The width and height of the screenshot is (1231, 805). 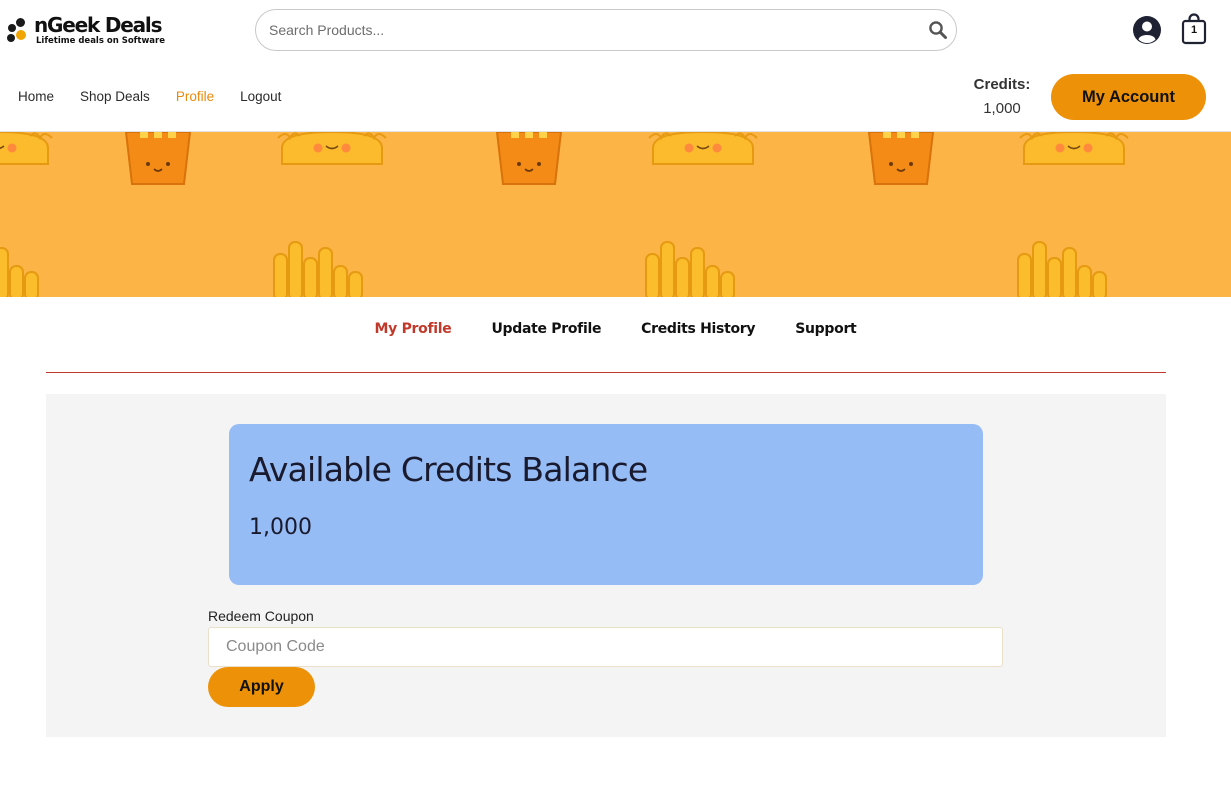 I want to click on logo-mark-icon, so click(x=18, y=29).